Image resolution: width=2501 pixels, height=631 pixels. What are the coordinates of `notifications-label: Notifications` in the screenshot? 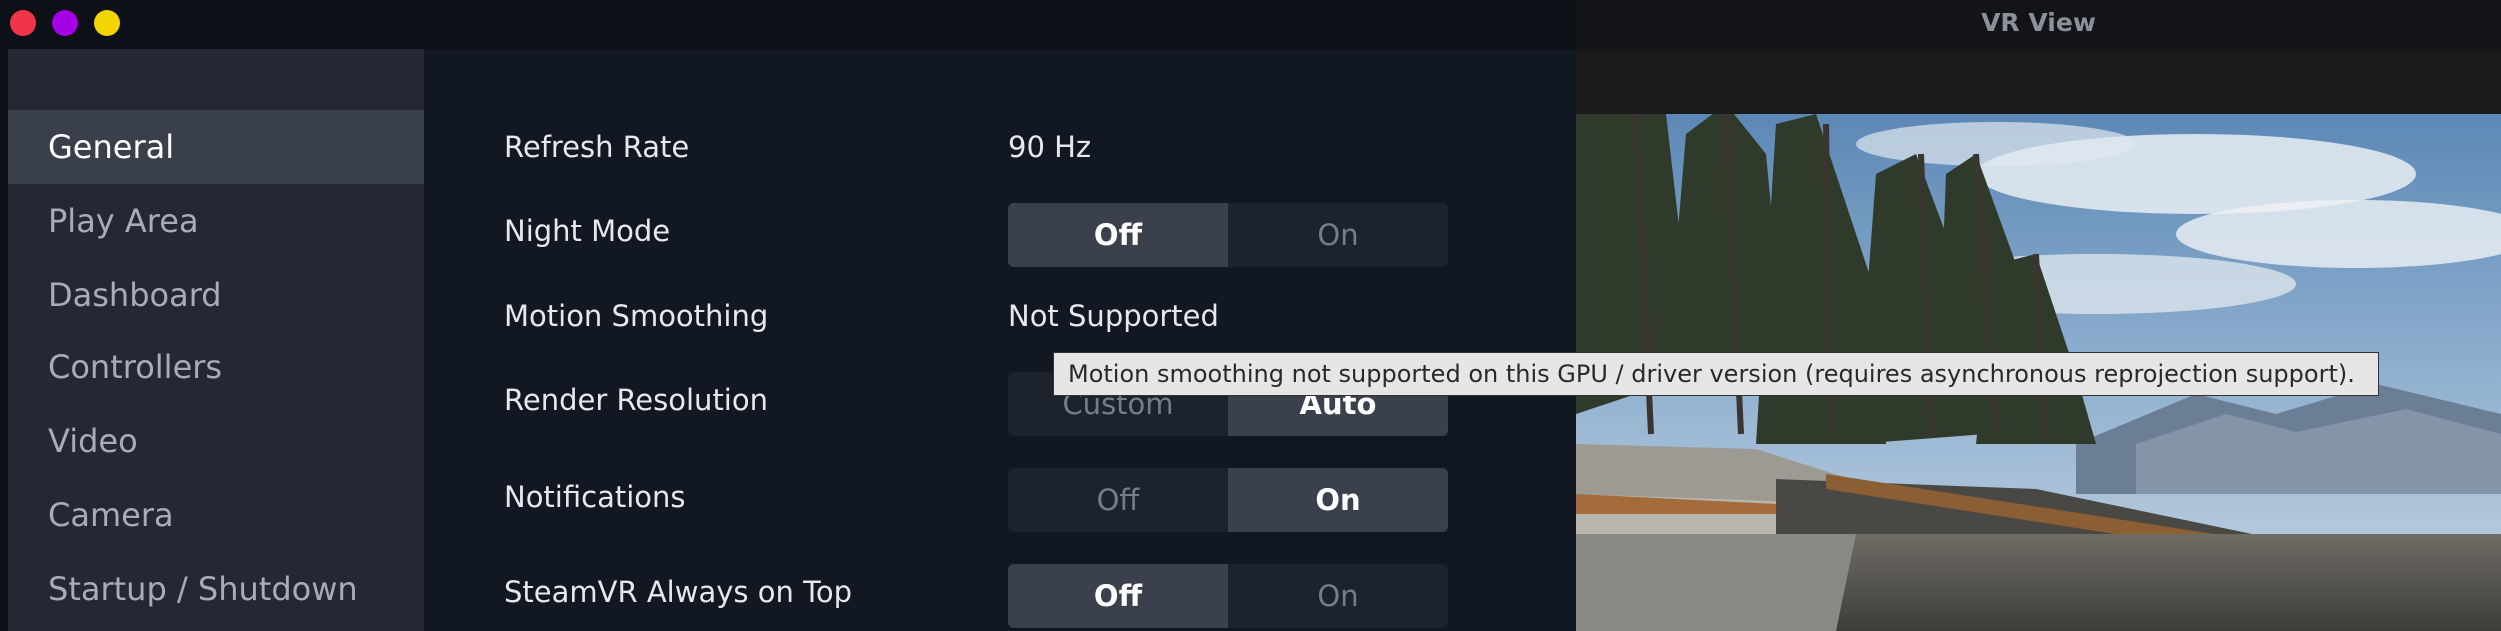 It's located at (595, 497).